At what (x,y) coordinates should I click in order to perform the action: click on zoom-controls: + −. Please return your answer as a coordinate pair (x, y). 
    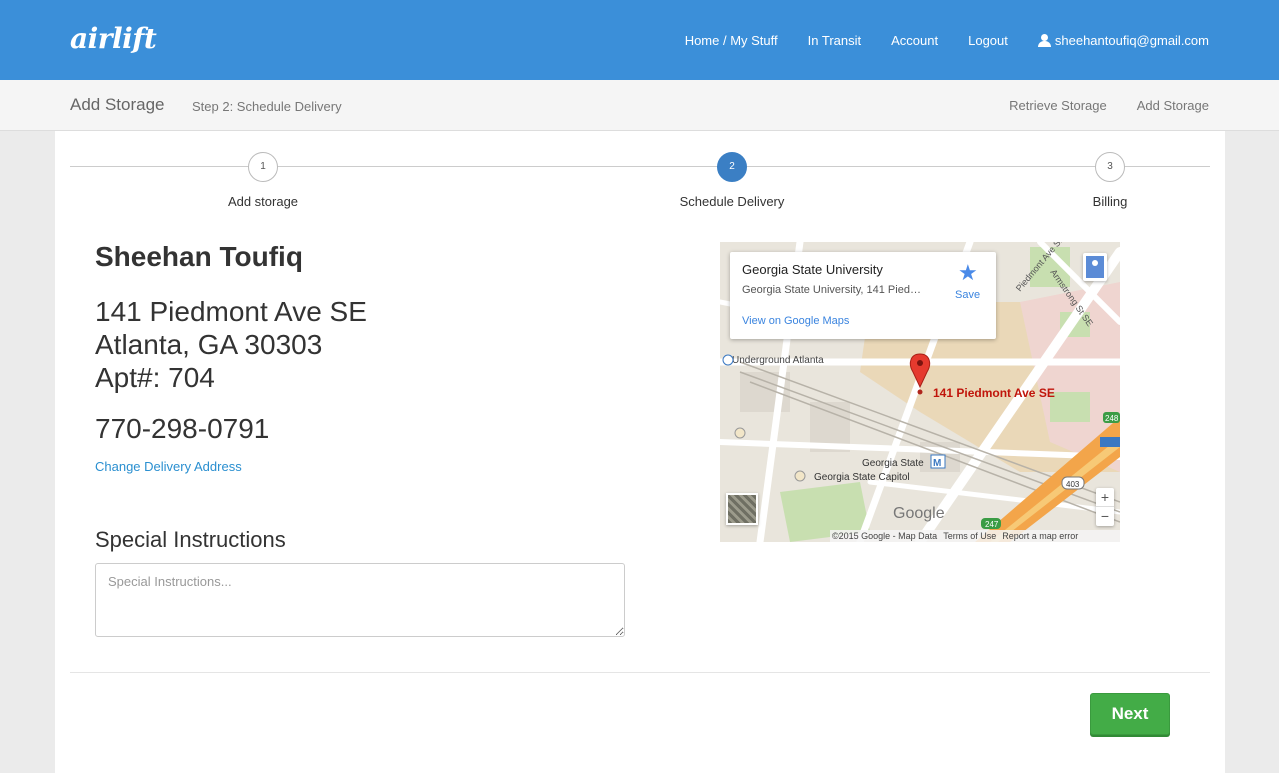
    Looking at the image, I should click on (1105, 507).